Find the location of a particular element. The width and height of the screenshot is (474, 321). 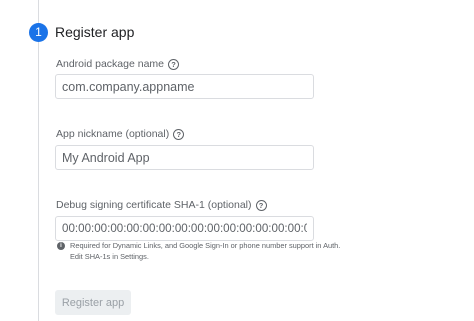

sha1-input is located at coordinates (184, 228).